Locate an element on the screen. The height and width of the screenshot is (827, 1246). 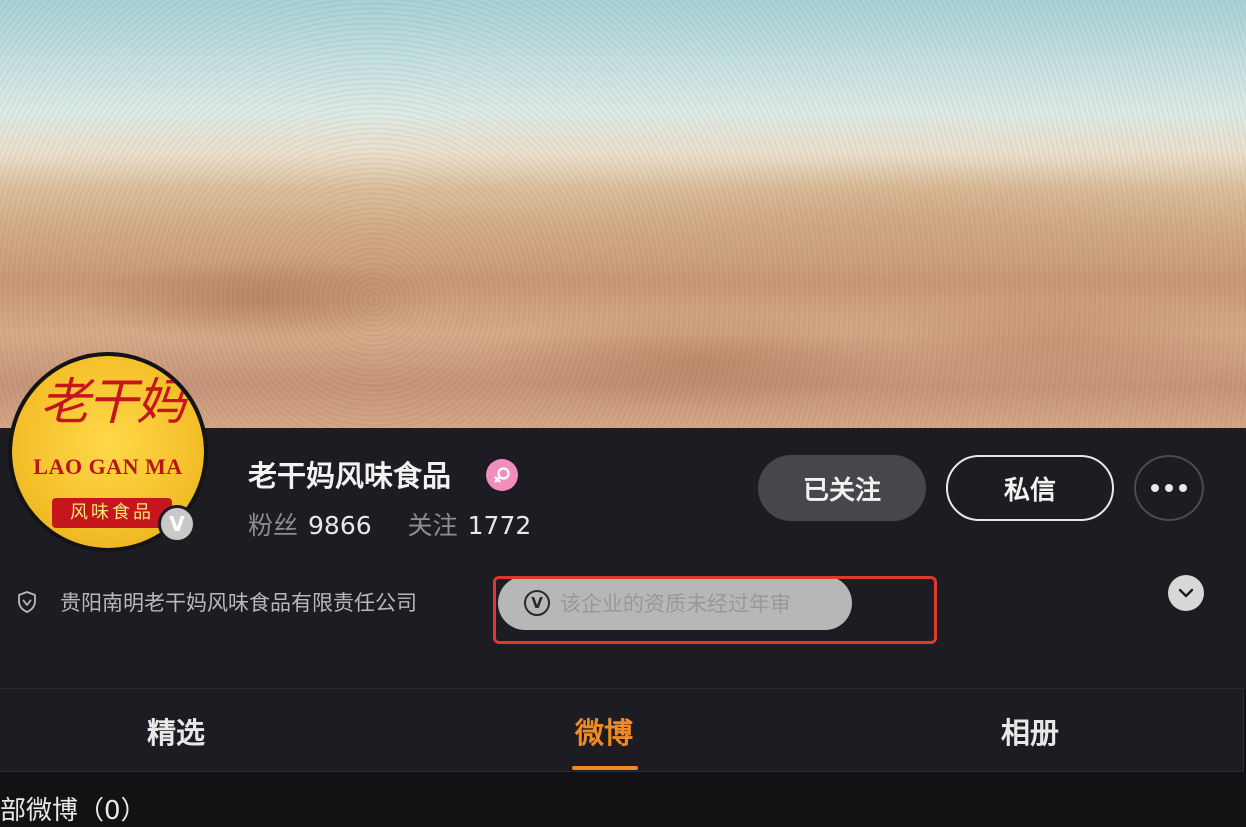
shield-icon is located at coordinates (27, 602).